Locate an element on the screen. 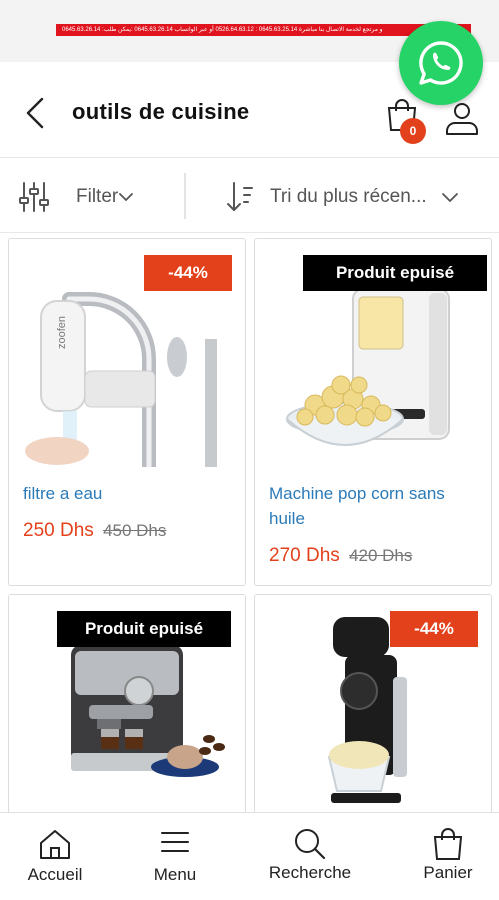 This screenshot has height=900, width=499. user-account-icon is located at coordinates (462, 118).